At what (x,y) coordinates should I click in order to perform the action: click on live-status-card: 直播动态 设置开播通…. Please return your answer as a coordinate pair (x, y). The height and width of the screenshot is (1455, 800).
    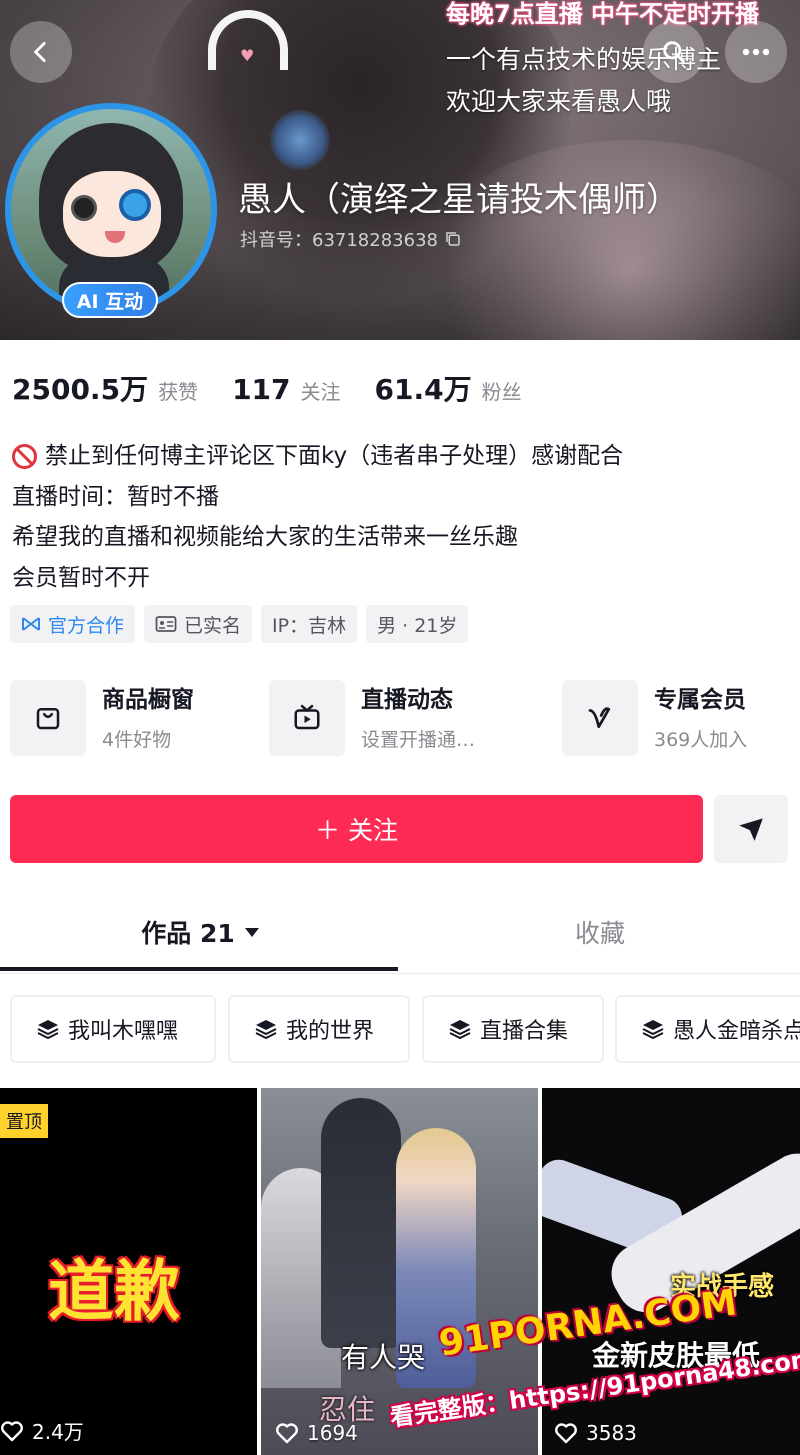
    Looking at the image, I should click on (372, 718).